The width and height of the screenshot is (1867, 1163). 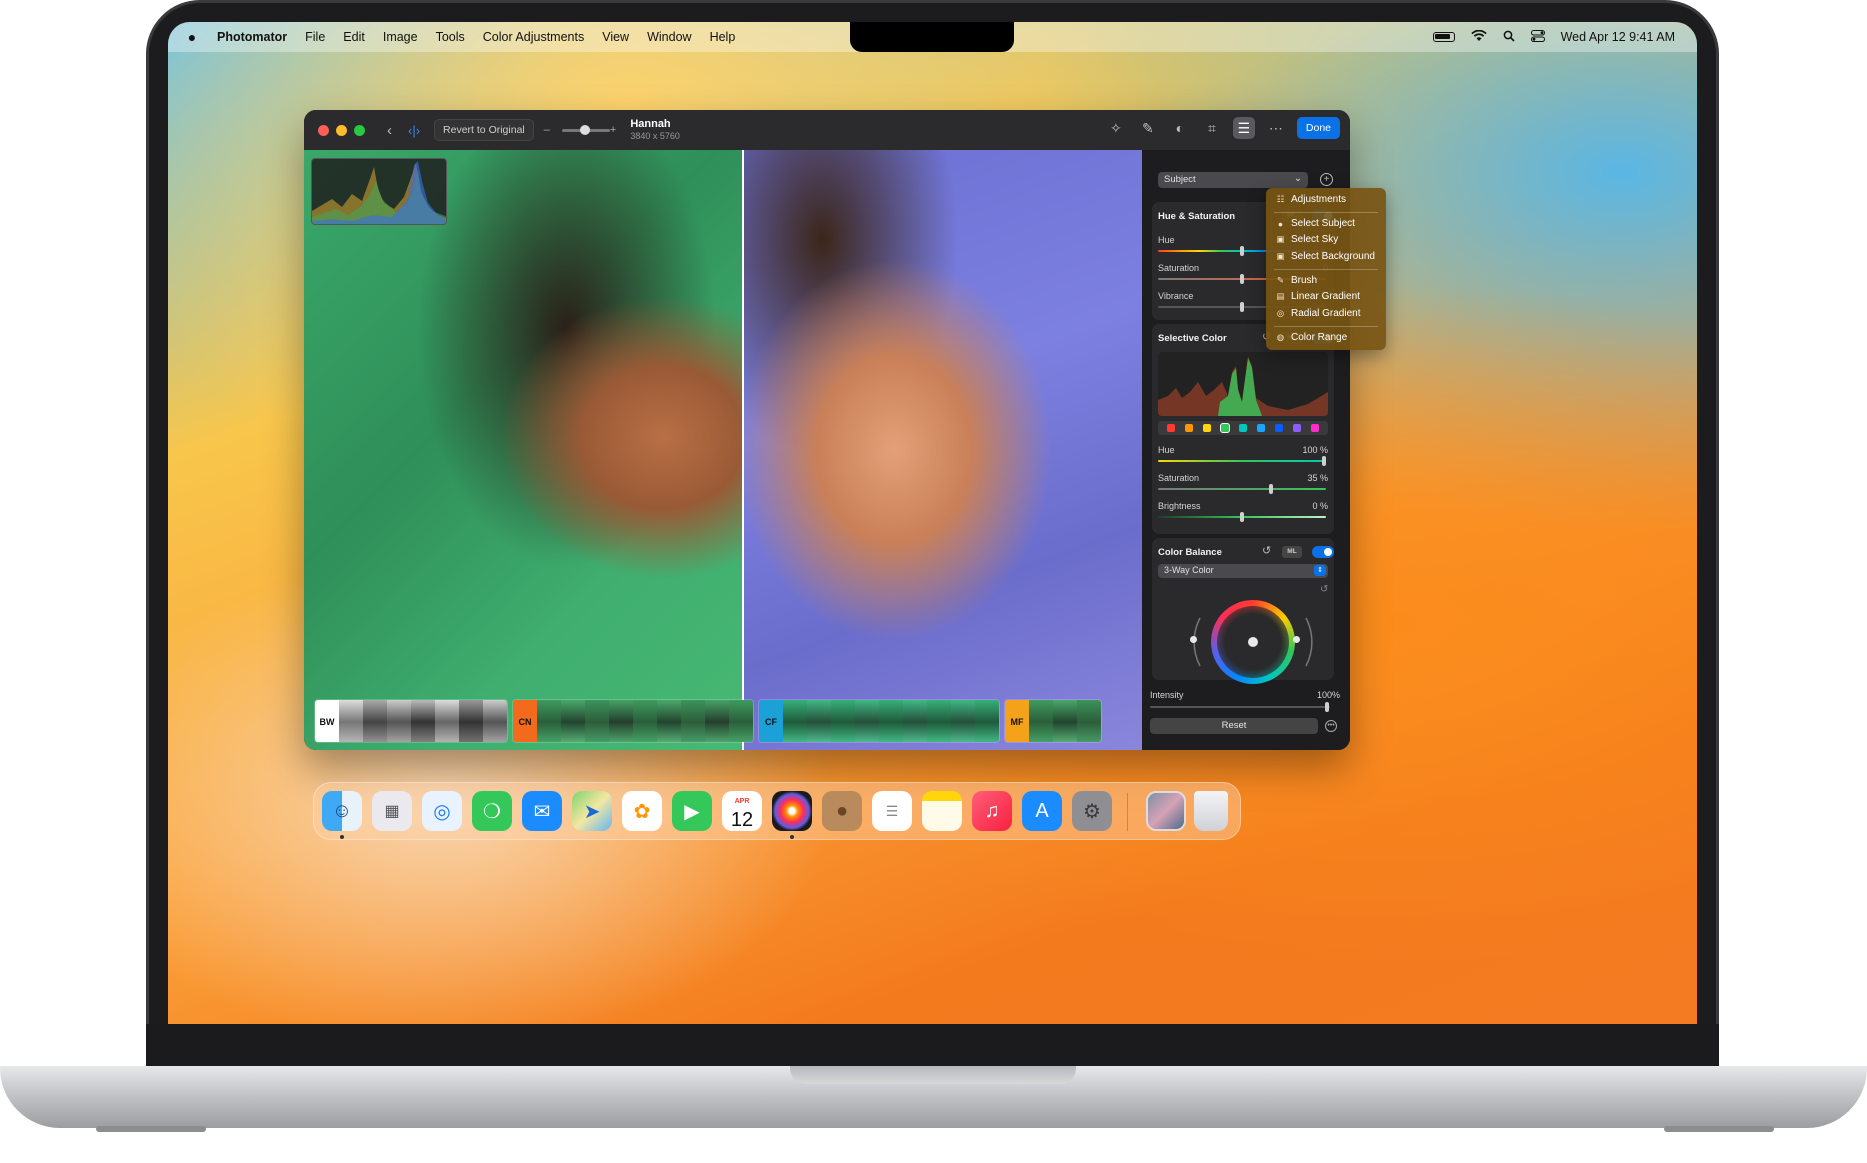 I want to click on more-options-icon: ⋯, so click(x=1276, y=128).